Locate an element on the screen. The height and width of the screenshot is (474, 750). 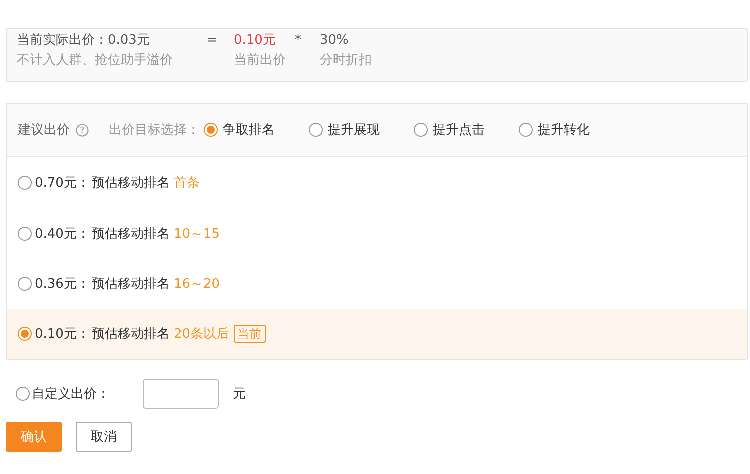
bid-price: 0.70元： is located at coordinates (62, 183).